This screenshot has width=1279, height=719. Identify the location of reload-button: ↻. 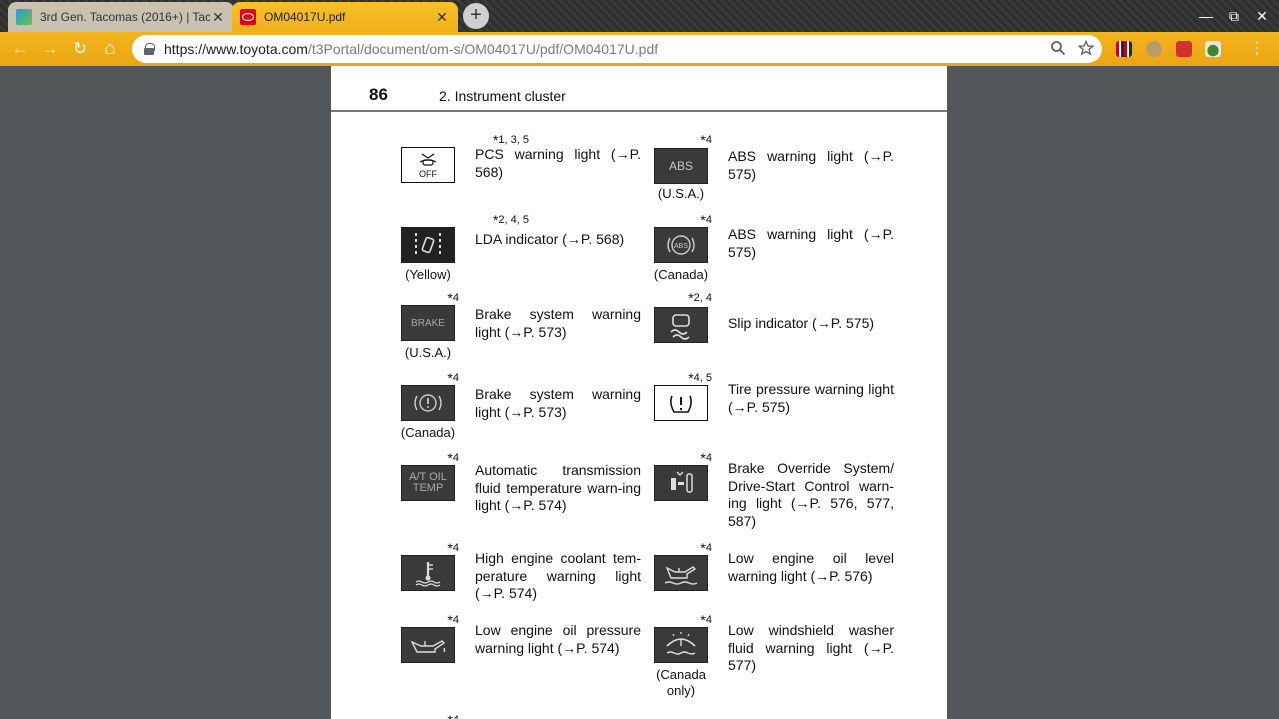
(80, 49).